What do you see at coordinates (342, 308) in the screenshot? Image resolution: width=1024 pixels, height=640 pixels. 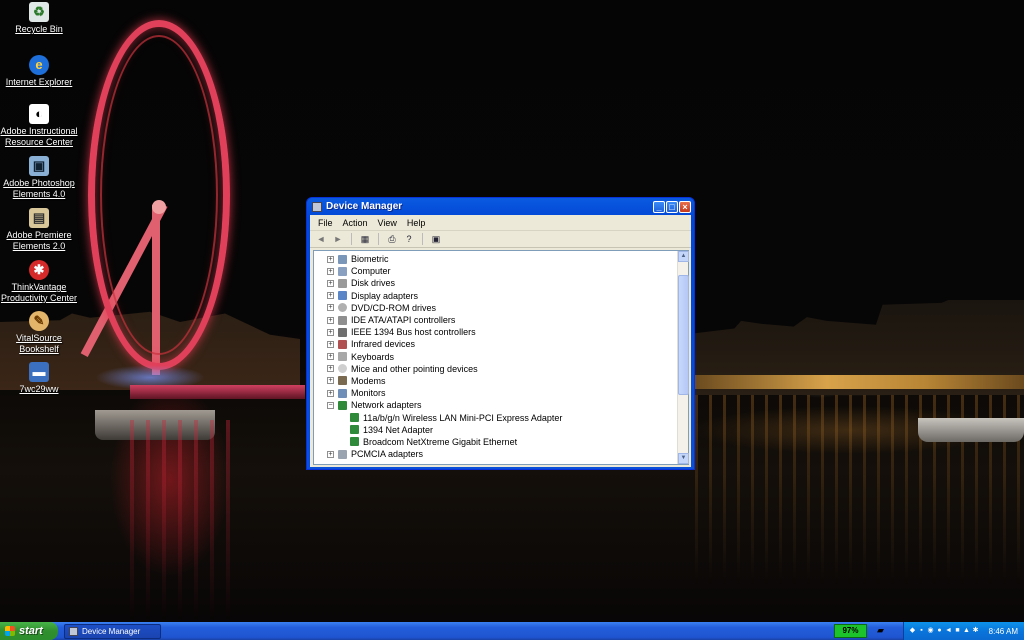 I see `dvd-drive-icon` at bounding box center [342, 308].